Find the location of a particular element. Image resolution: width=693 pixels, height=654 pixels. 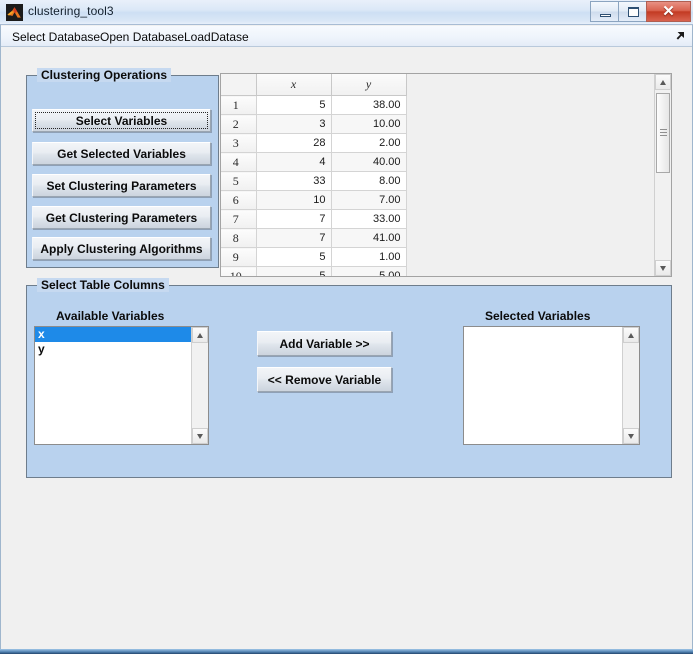

table-row-number: 4 is located at coordinates (239, 162).